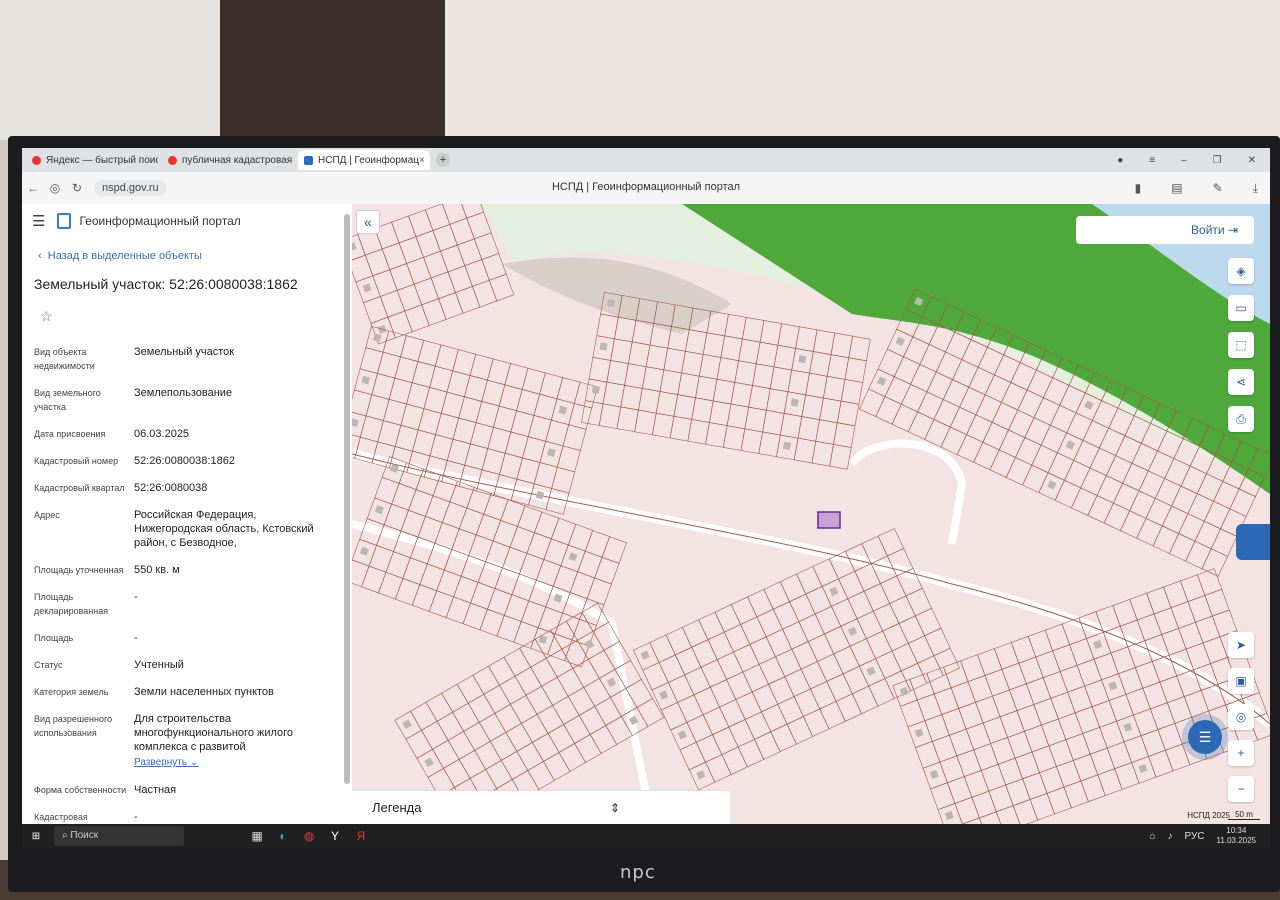  Describe the element at coordinates (541, 807) in the screenshot. I see `legend-panel: Легенда ⇕` at that location.